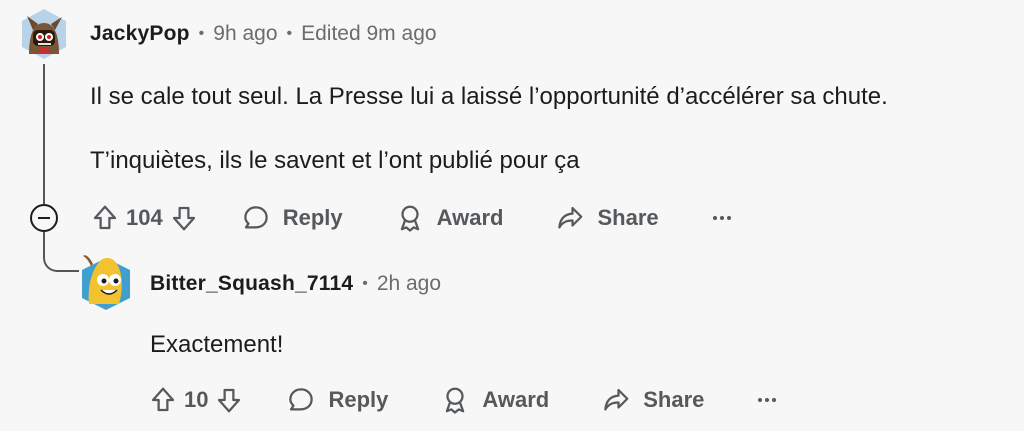  Describe the element at coordinates (140, 34) in the screenshot. I see `username: JackyPop` at that location.